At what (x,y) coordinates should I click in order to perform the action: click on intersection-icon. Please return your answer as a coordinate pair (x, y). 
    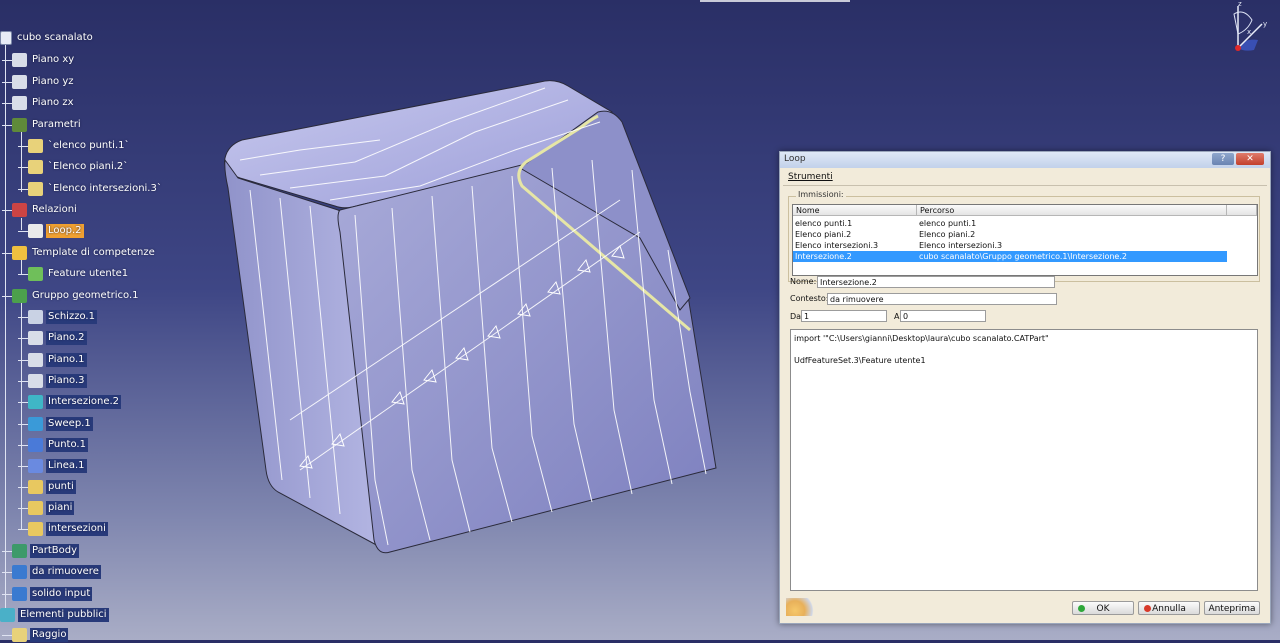
    Looking at the image, I should click on (35, 402).